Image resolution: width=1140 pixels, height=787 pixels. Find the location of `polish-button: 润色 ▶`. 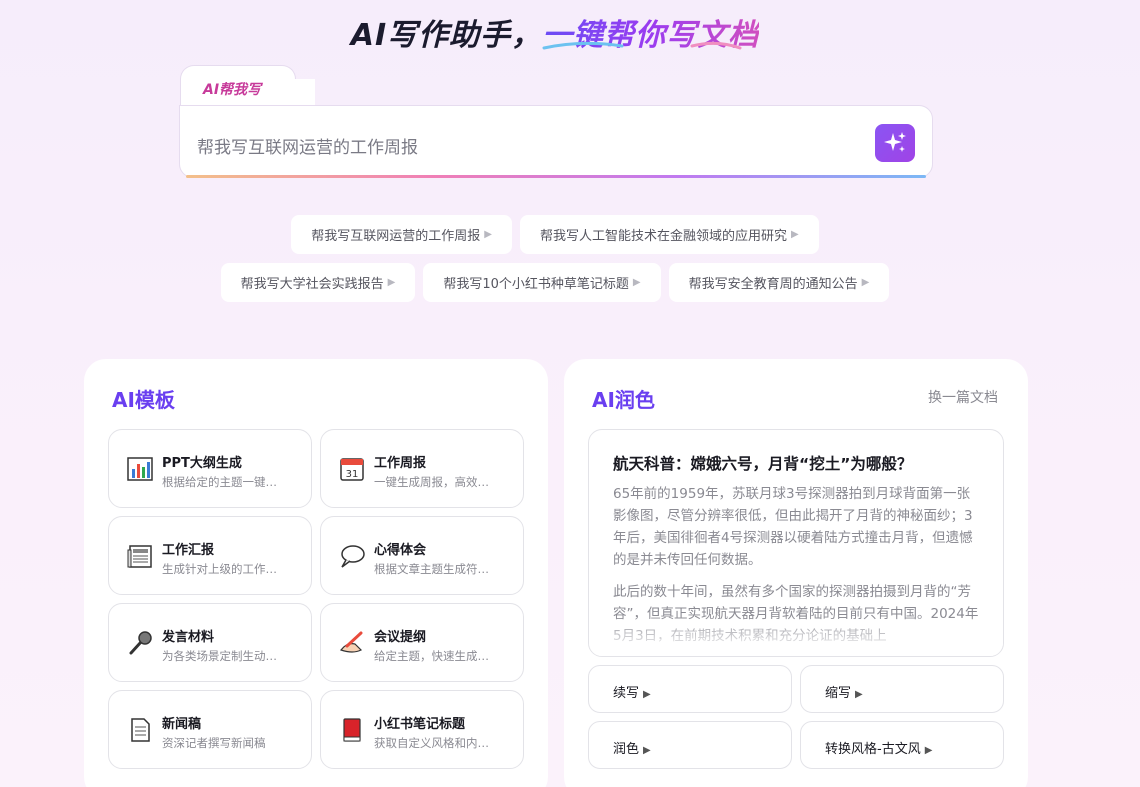

polish-button: 润色 ▶ is located at coordinates (690, 745).